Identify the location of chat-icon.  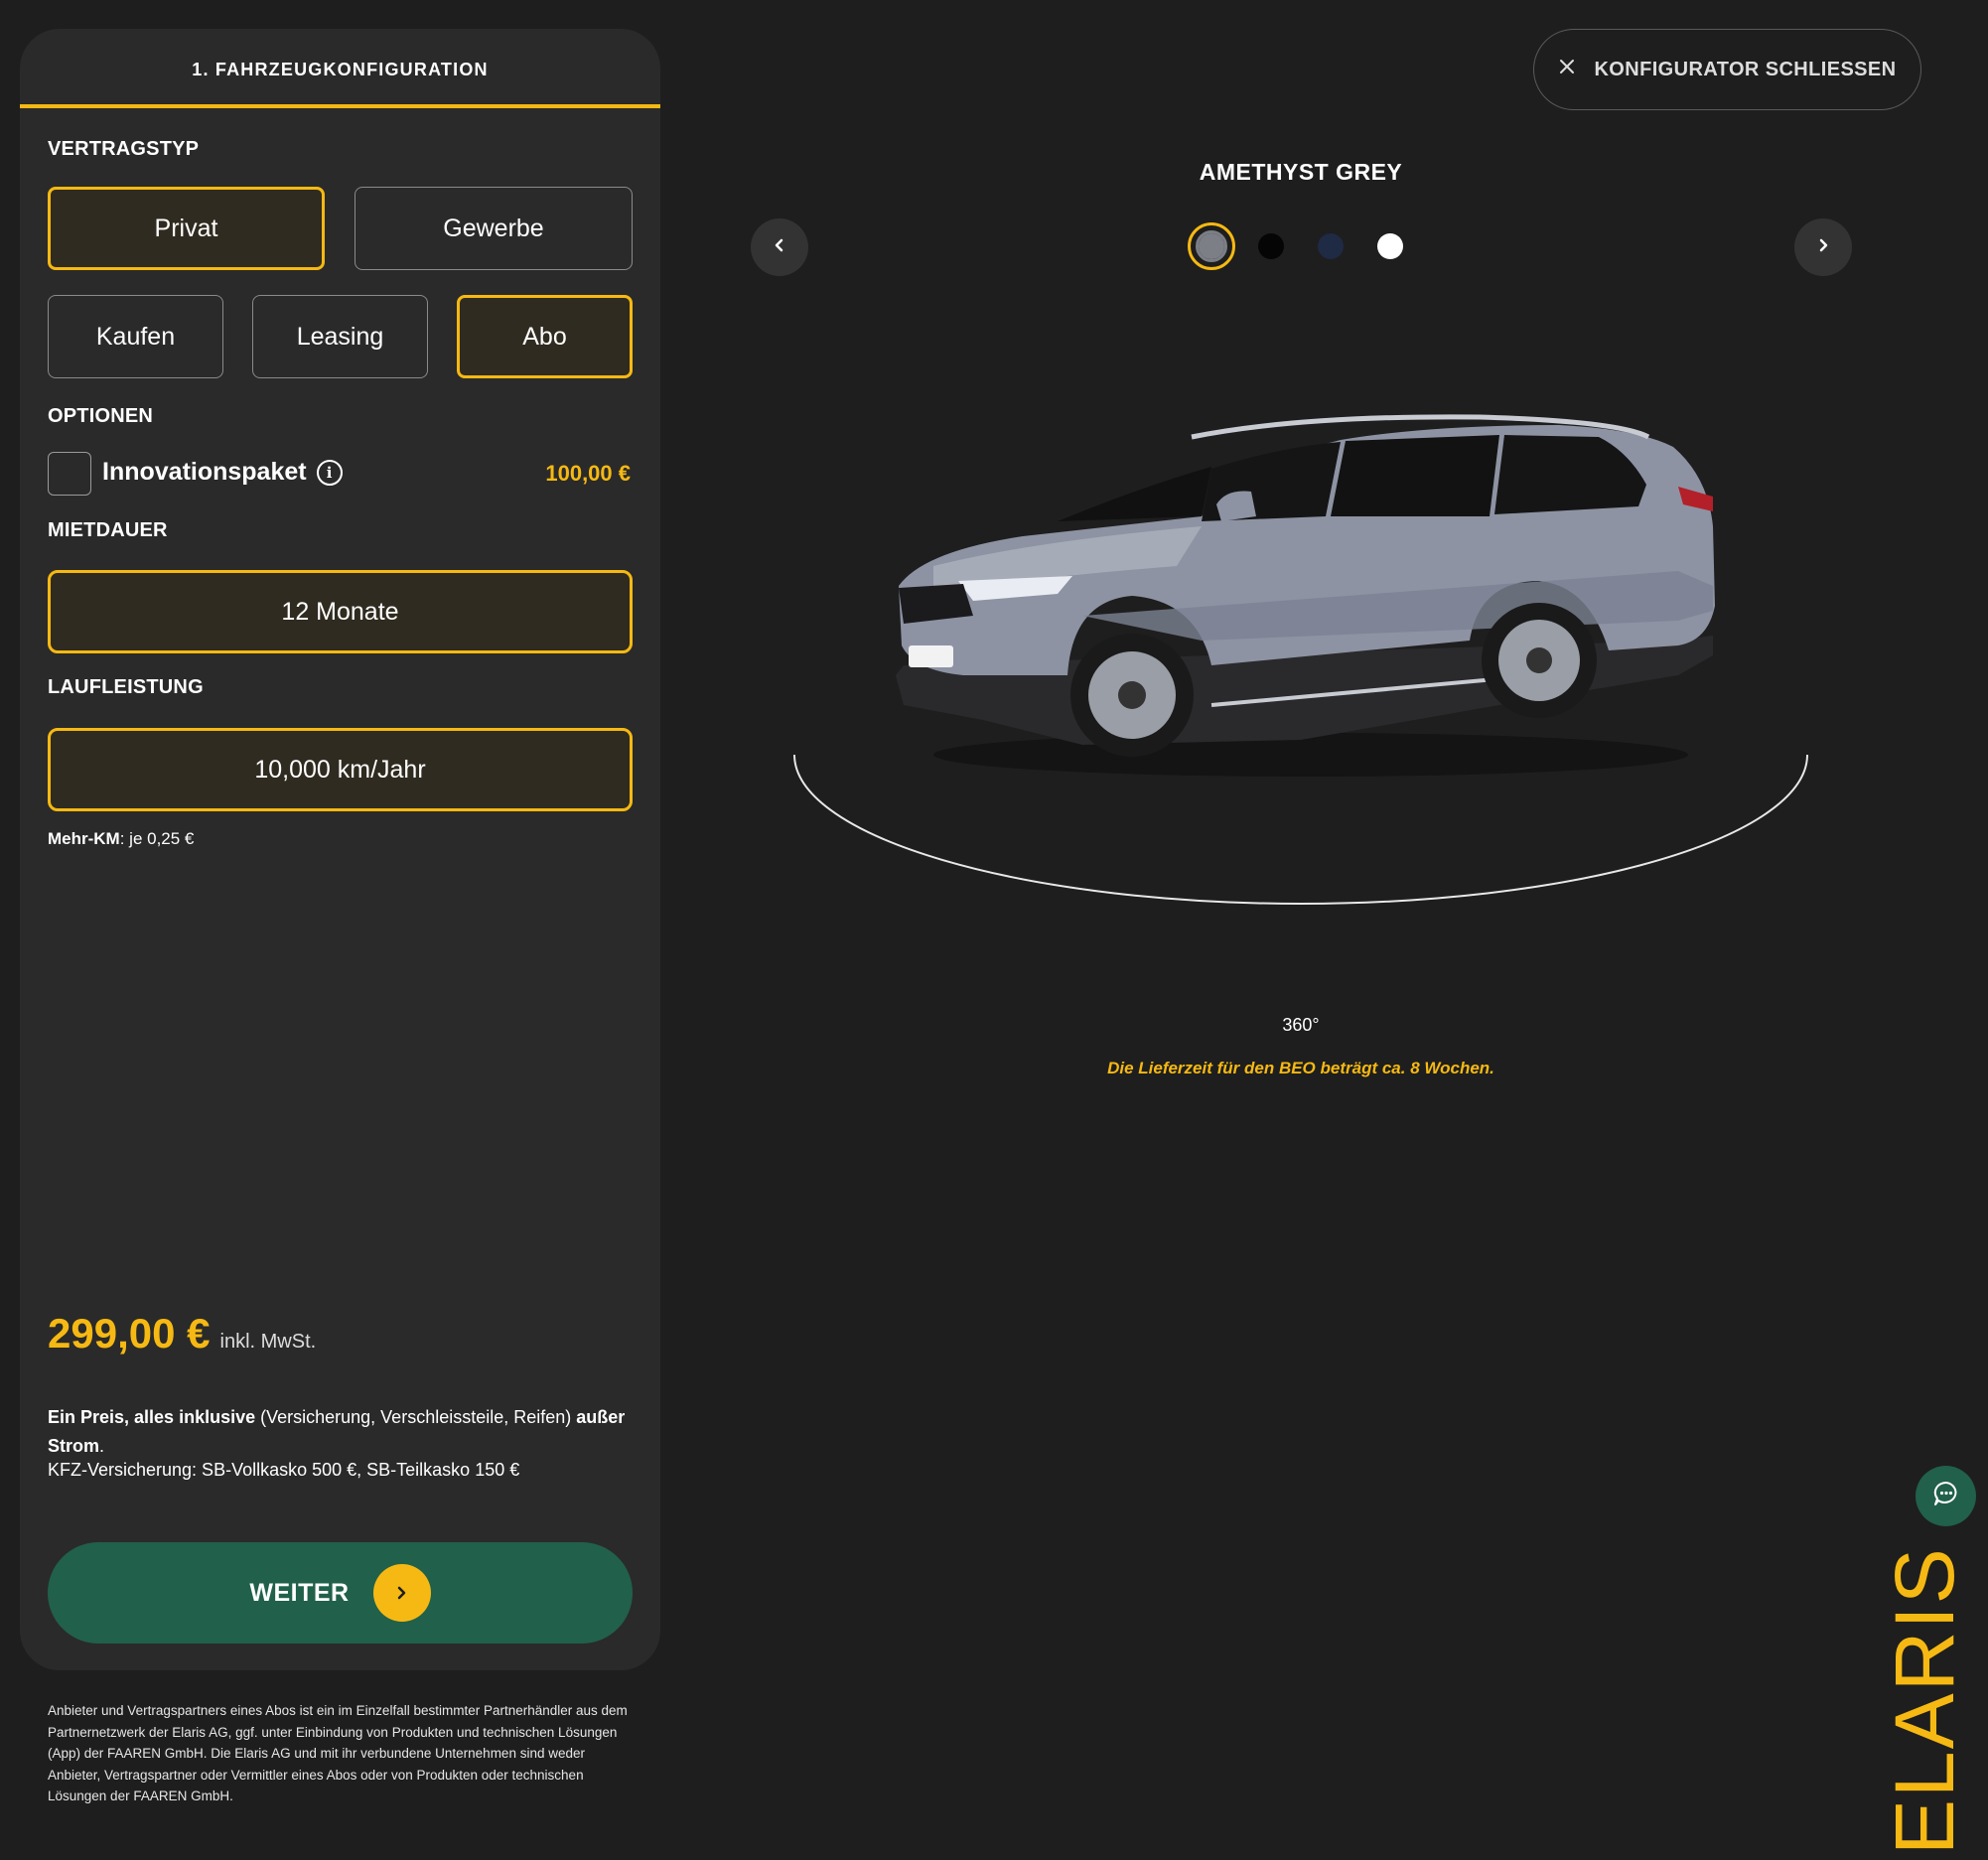
(1946, 1496).